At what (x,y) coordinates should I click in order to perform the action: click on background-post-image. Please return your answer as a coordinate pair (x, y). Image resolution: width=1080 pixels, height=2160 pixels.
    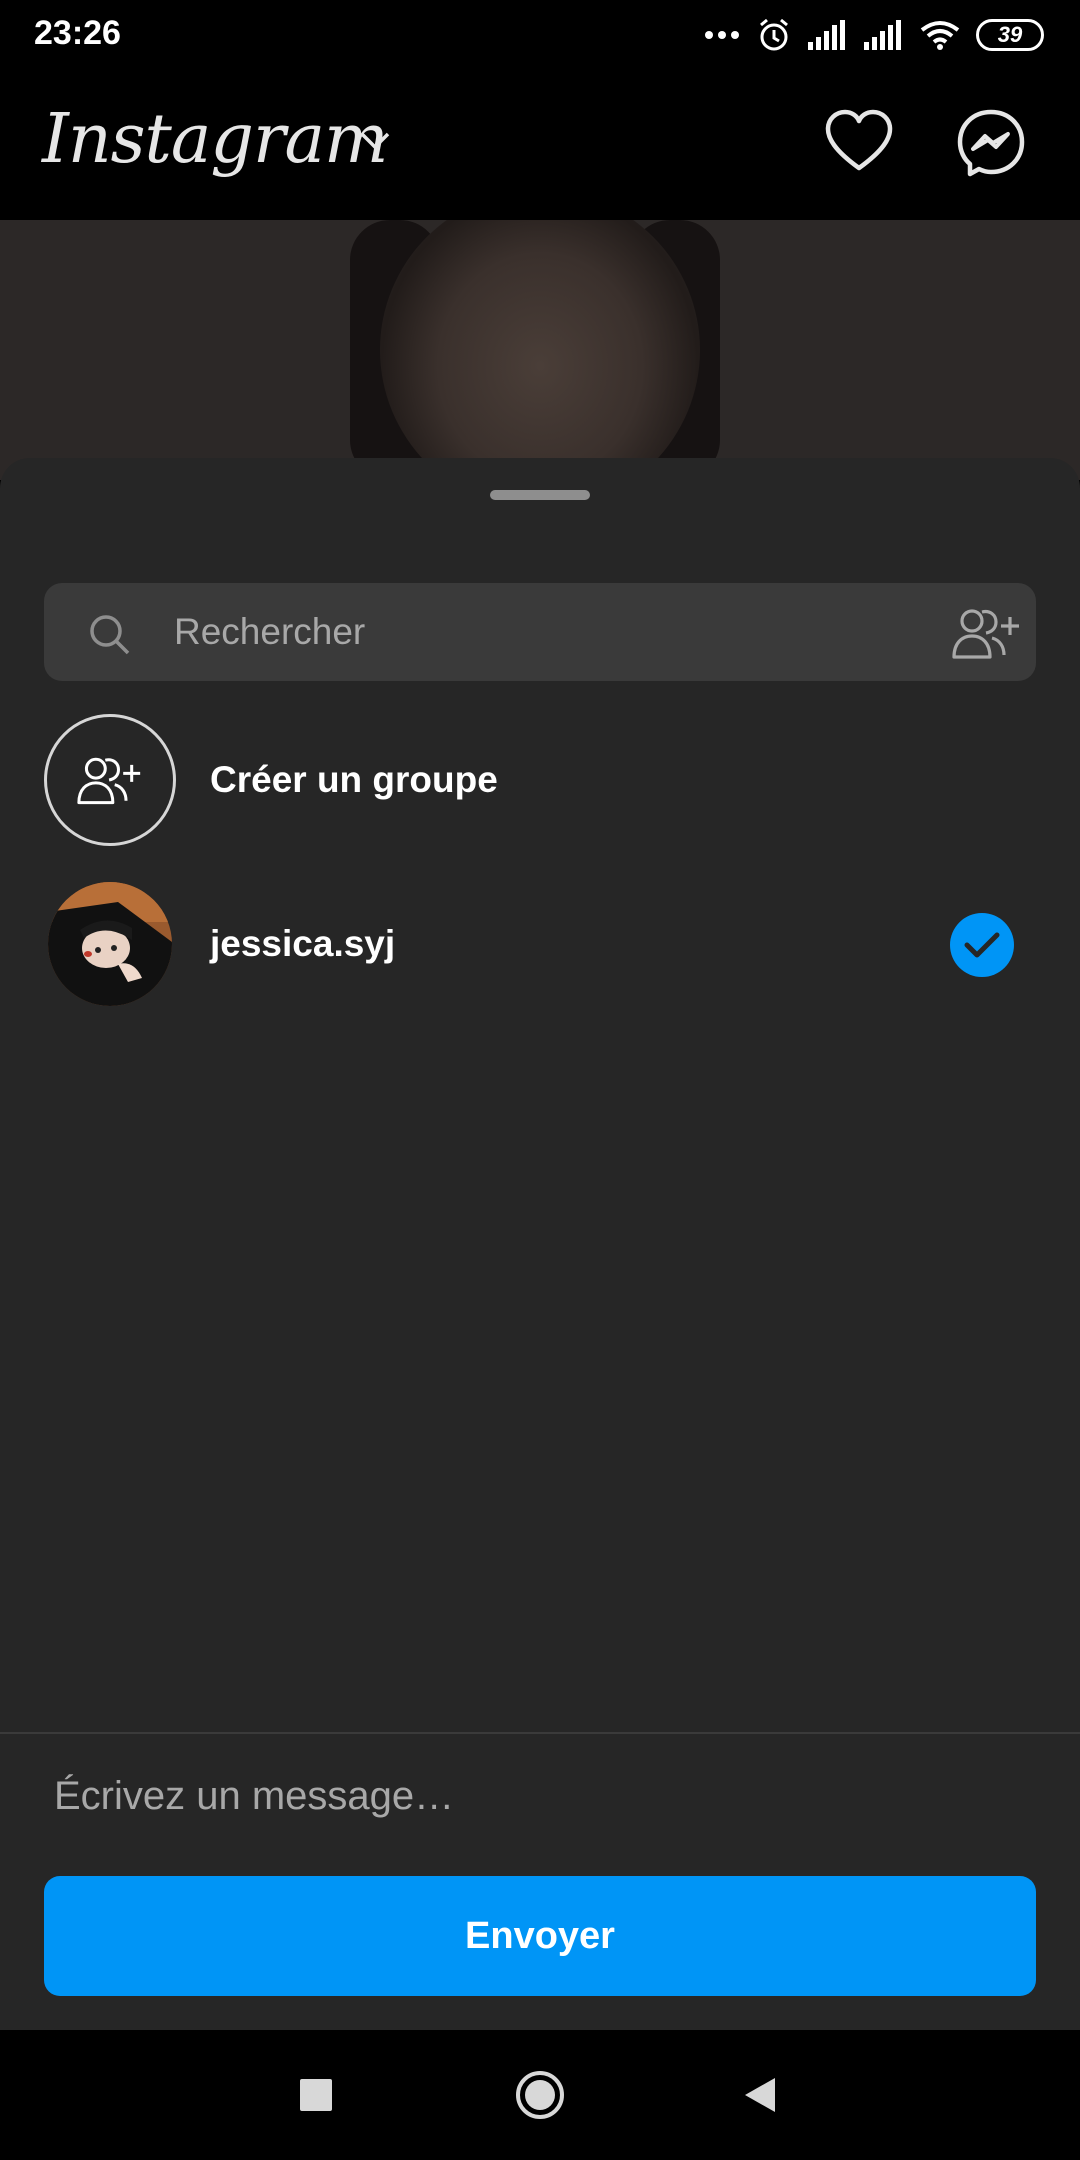
    Looking at the image, I should click on (540, 350).